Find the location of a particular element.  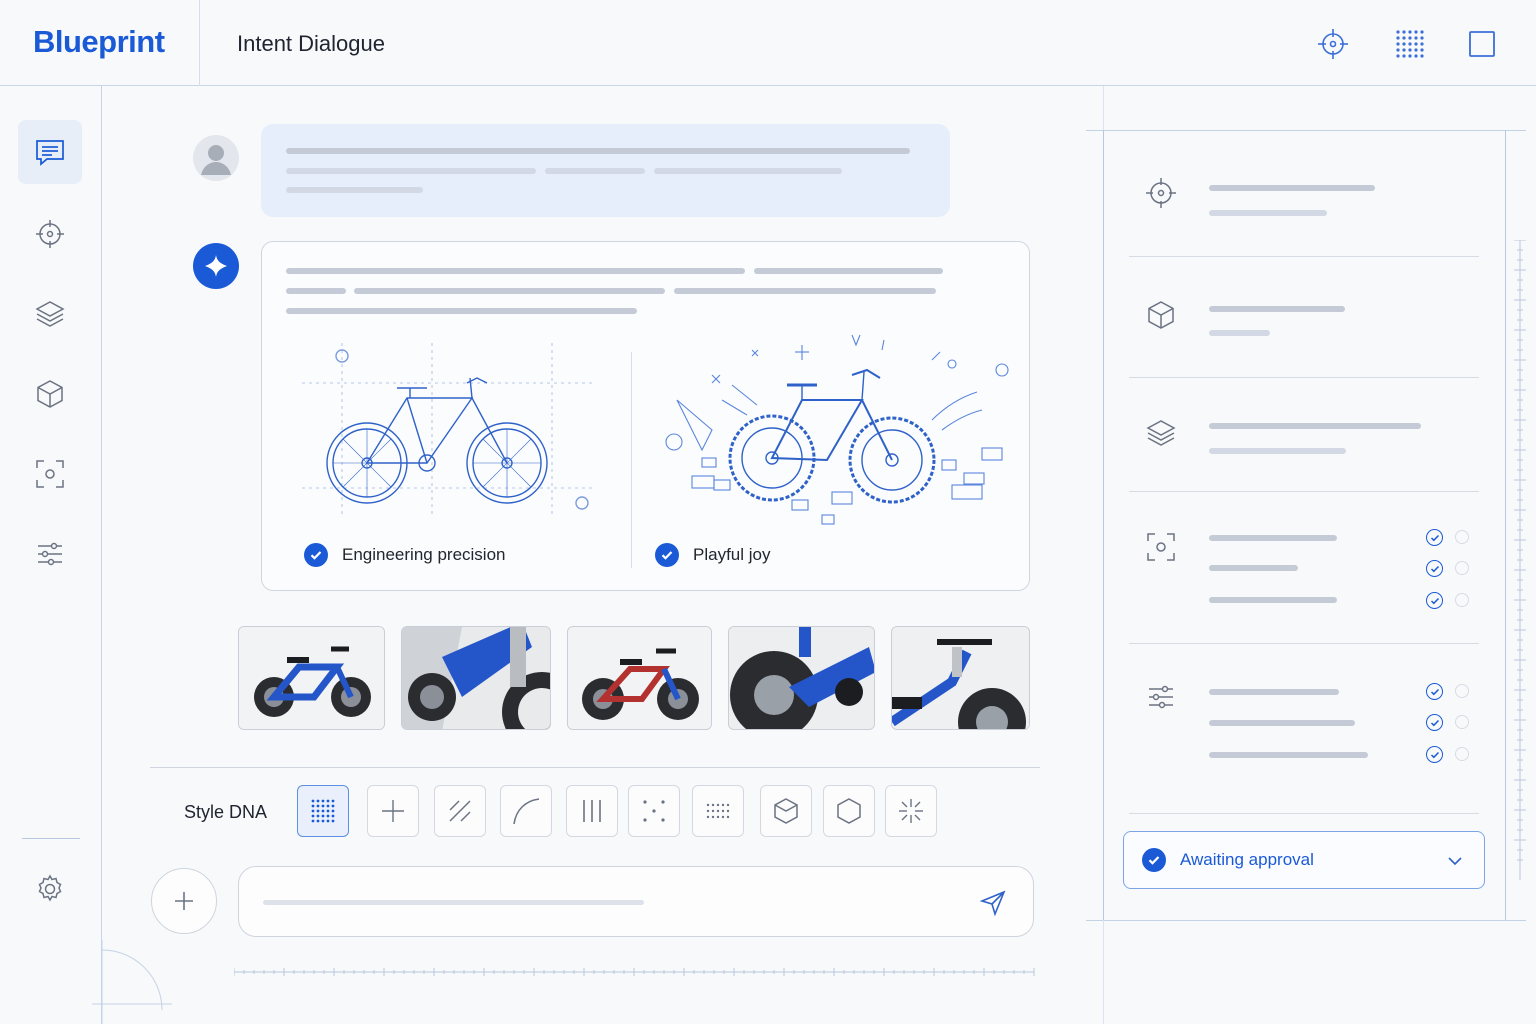

hexagon-icon is located at coordinates (849, 811).